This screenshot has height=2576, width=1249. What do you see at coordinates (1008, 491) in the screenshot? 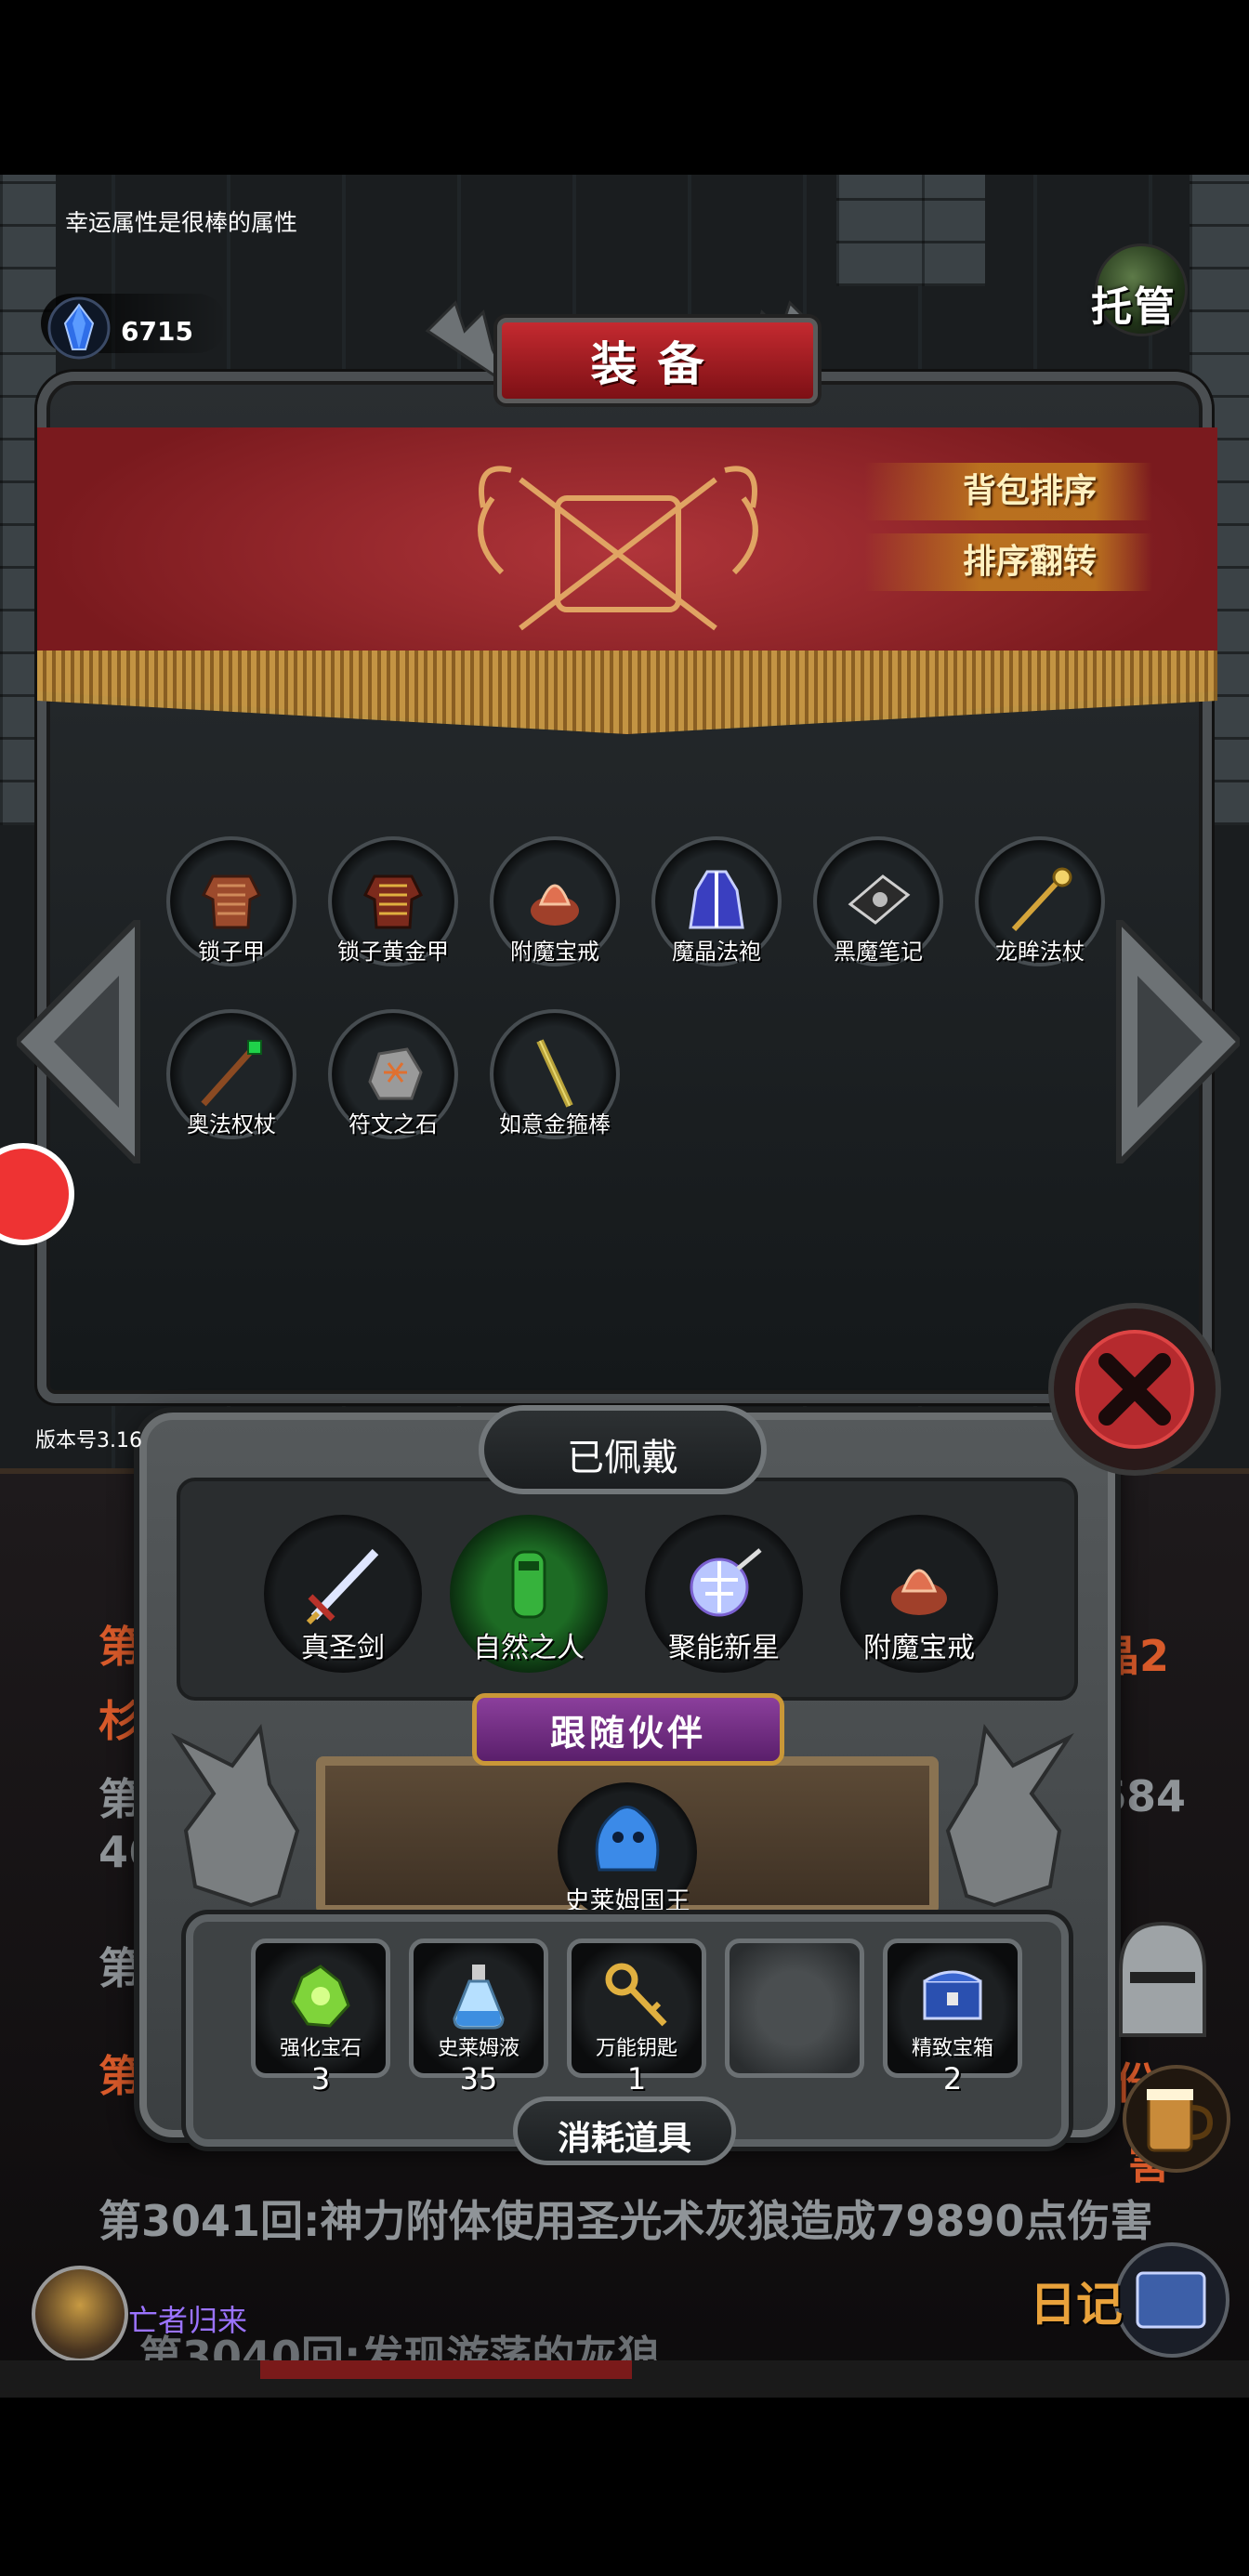
I see `sort-bag-button: 背包排序` at bounding box center [1008, 491].